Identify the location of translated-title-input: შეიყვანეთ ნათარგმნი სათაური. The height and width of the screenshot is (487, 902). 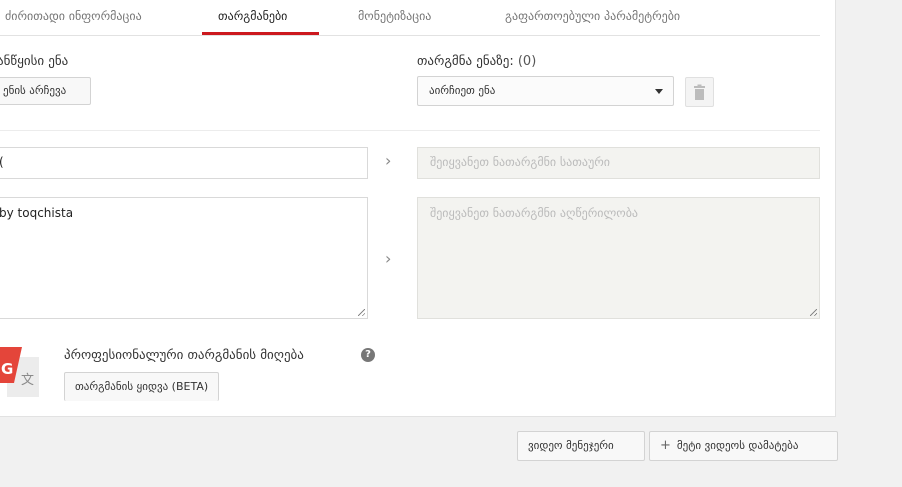
(618, 163).